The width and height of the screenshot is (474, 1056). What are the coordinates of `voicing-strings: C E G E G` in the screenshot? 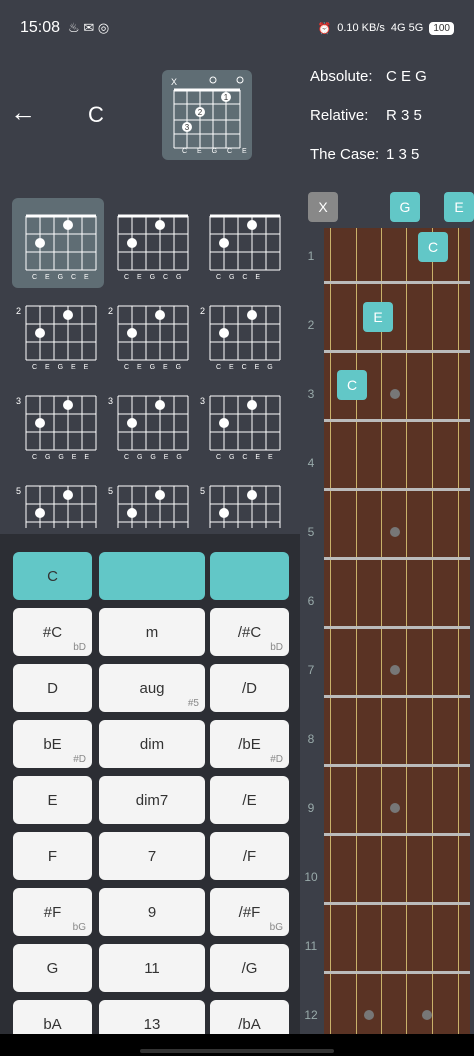 It's located at (154, 367).